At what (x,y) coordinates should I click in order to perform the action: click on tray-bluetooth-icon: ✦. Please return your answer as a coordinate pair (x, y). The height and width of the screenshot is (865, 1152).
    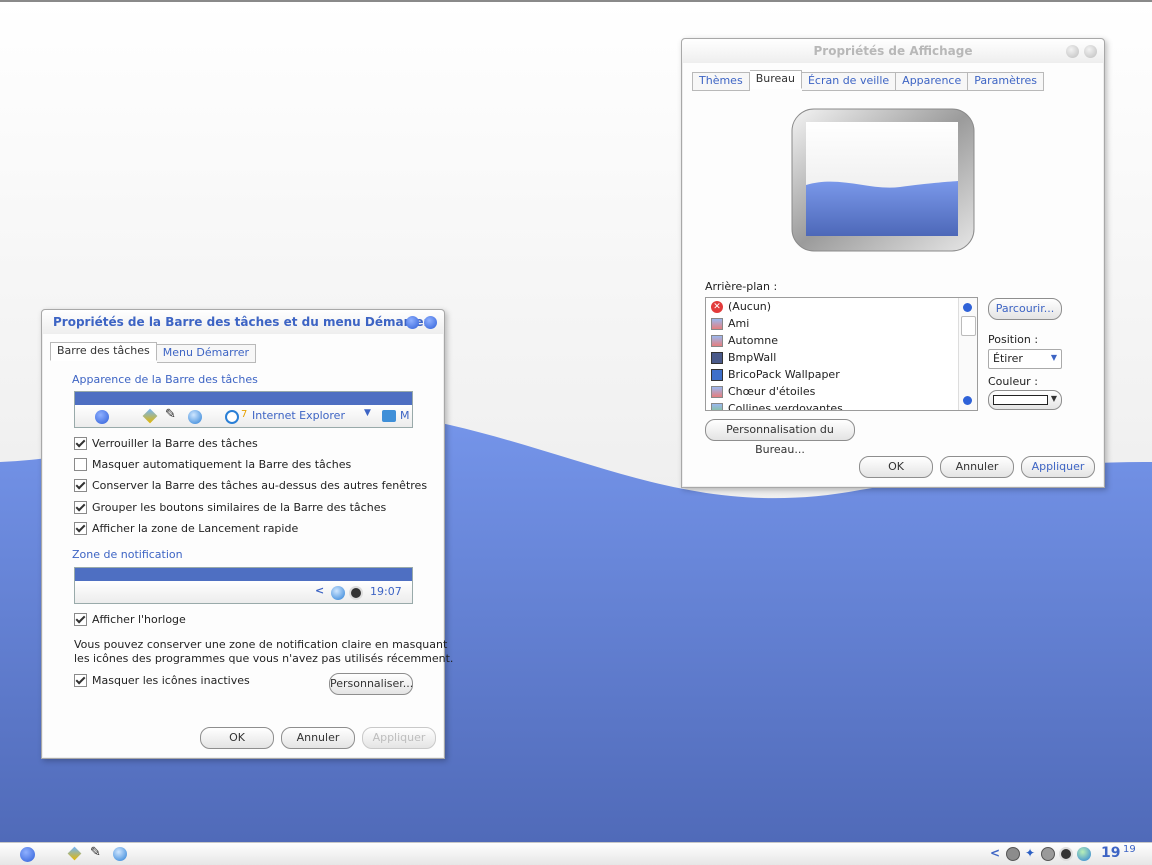
    Looking at the image, I should click on (1030, 853).